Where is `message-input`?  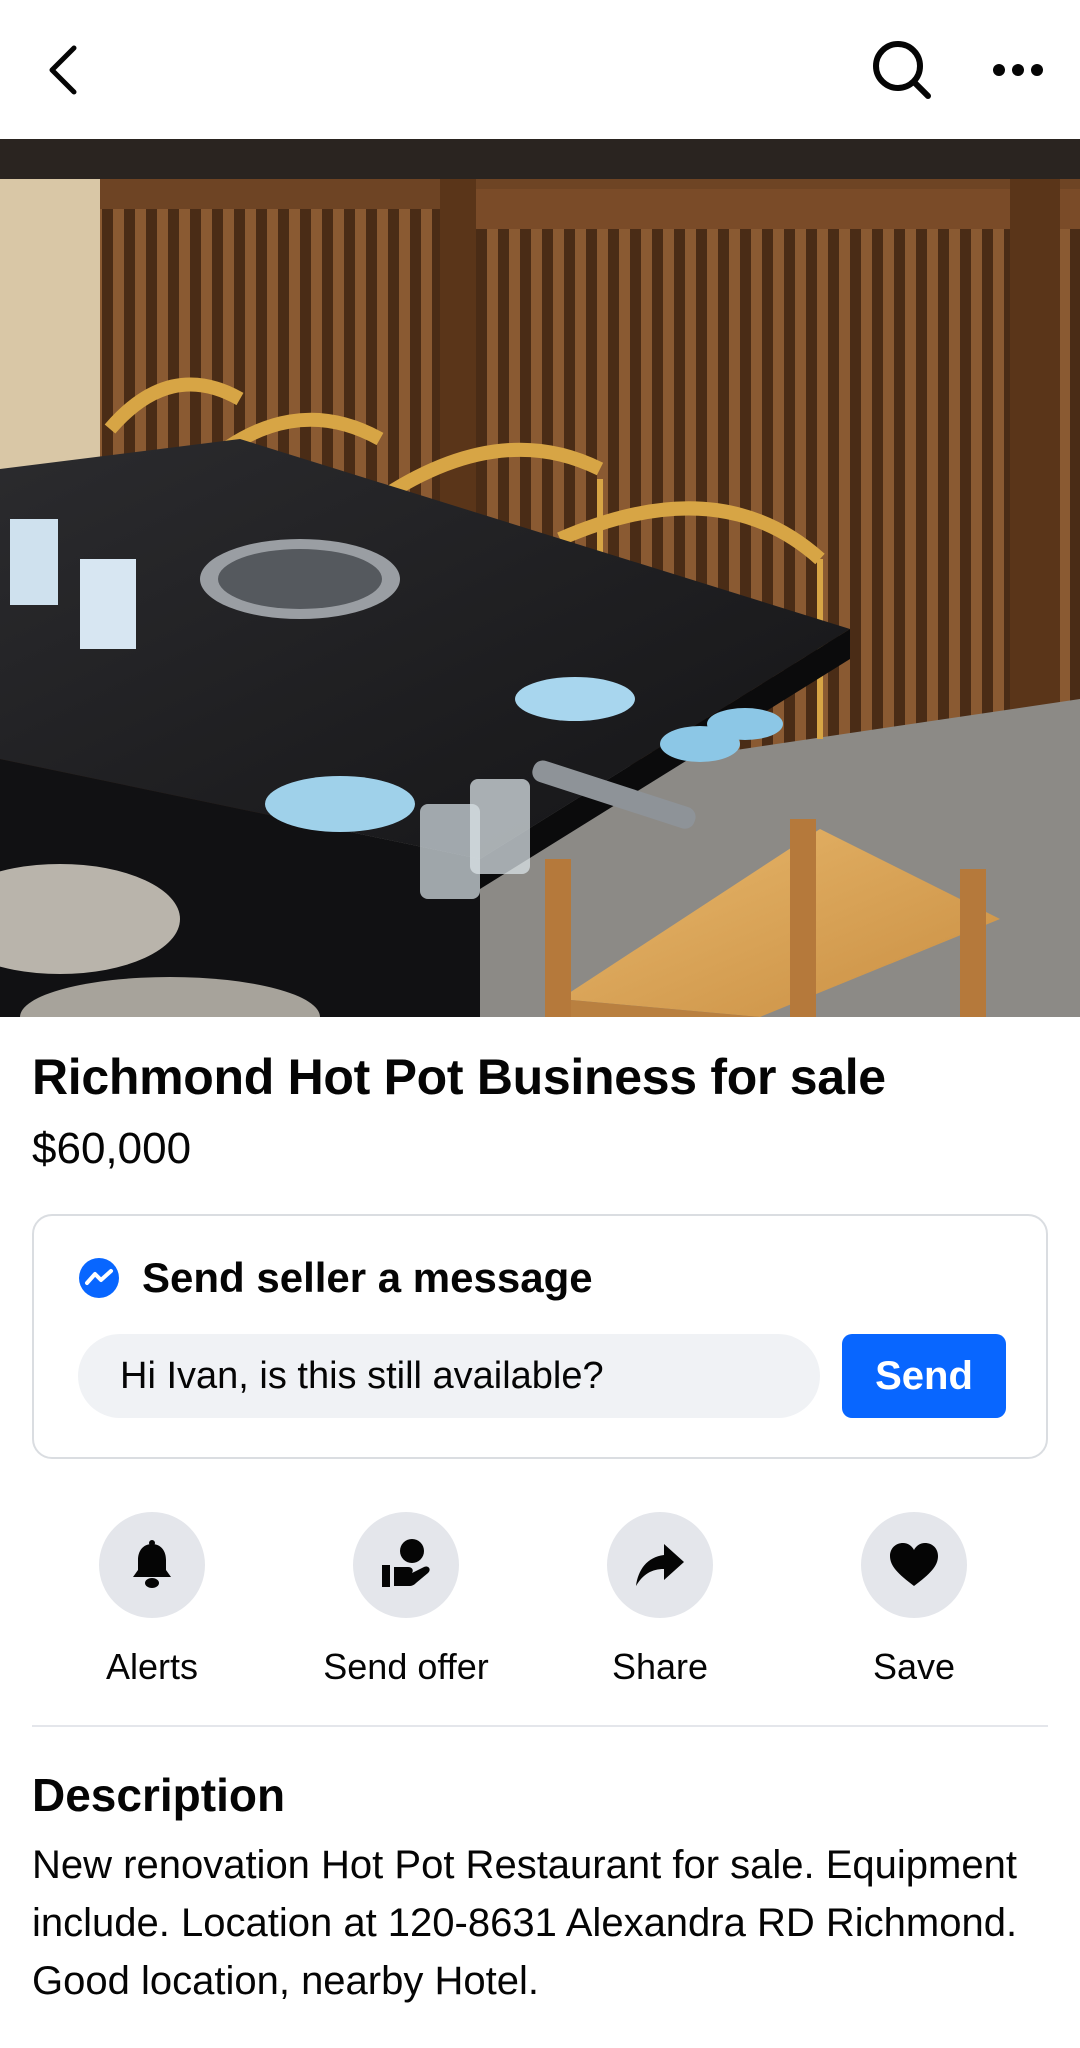 message-input is located at coordinates (449, 1376).